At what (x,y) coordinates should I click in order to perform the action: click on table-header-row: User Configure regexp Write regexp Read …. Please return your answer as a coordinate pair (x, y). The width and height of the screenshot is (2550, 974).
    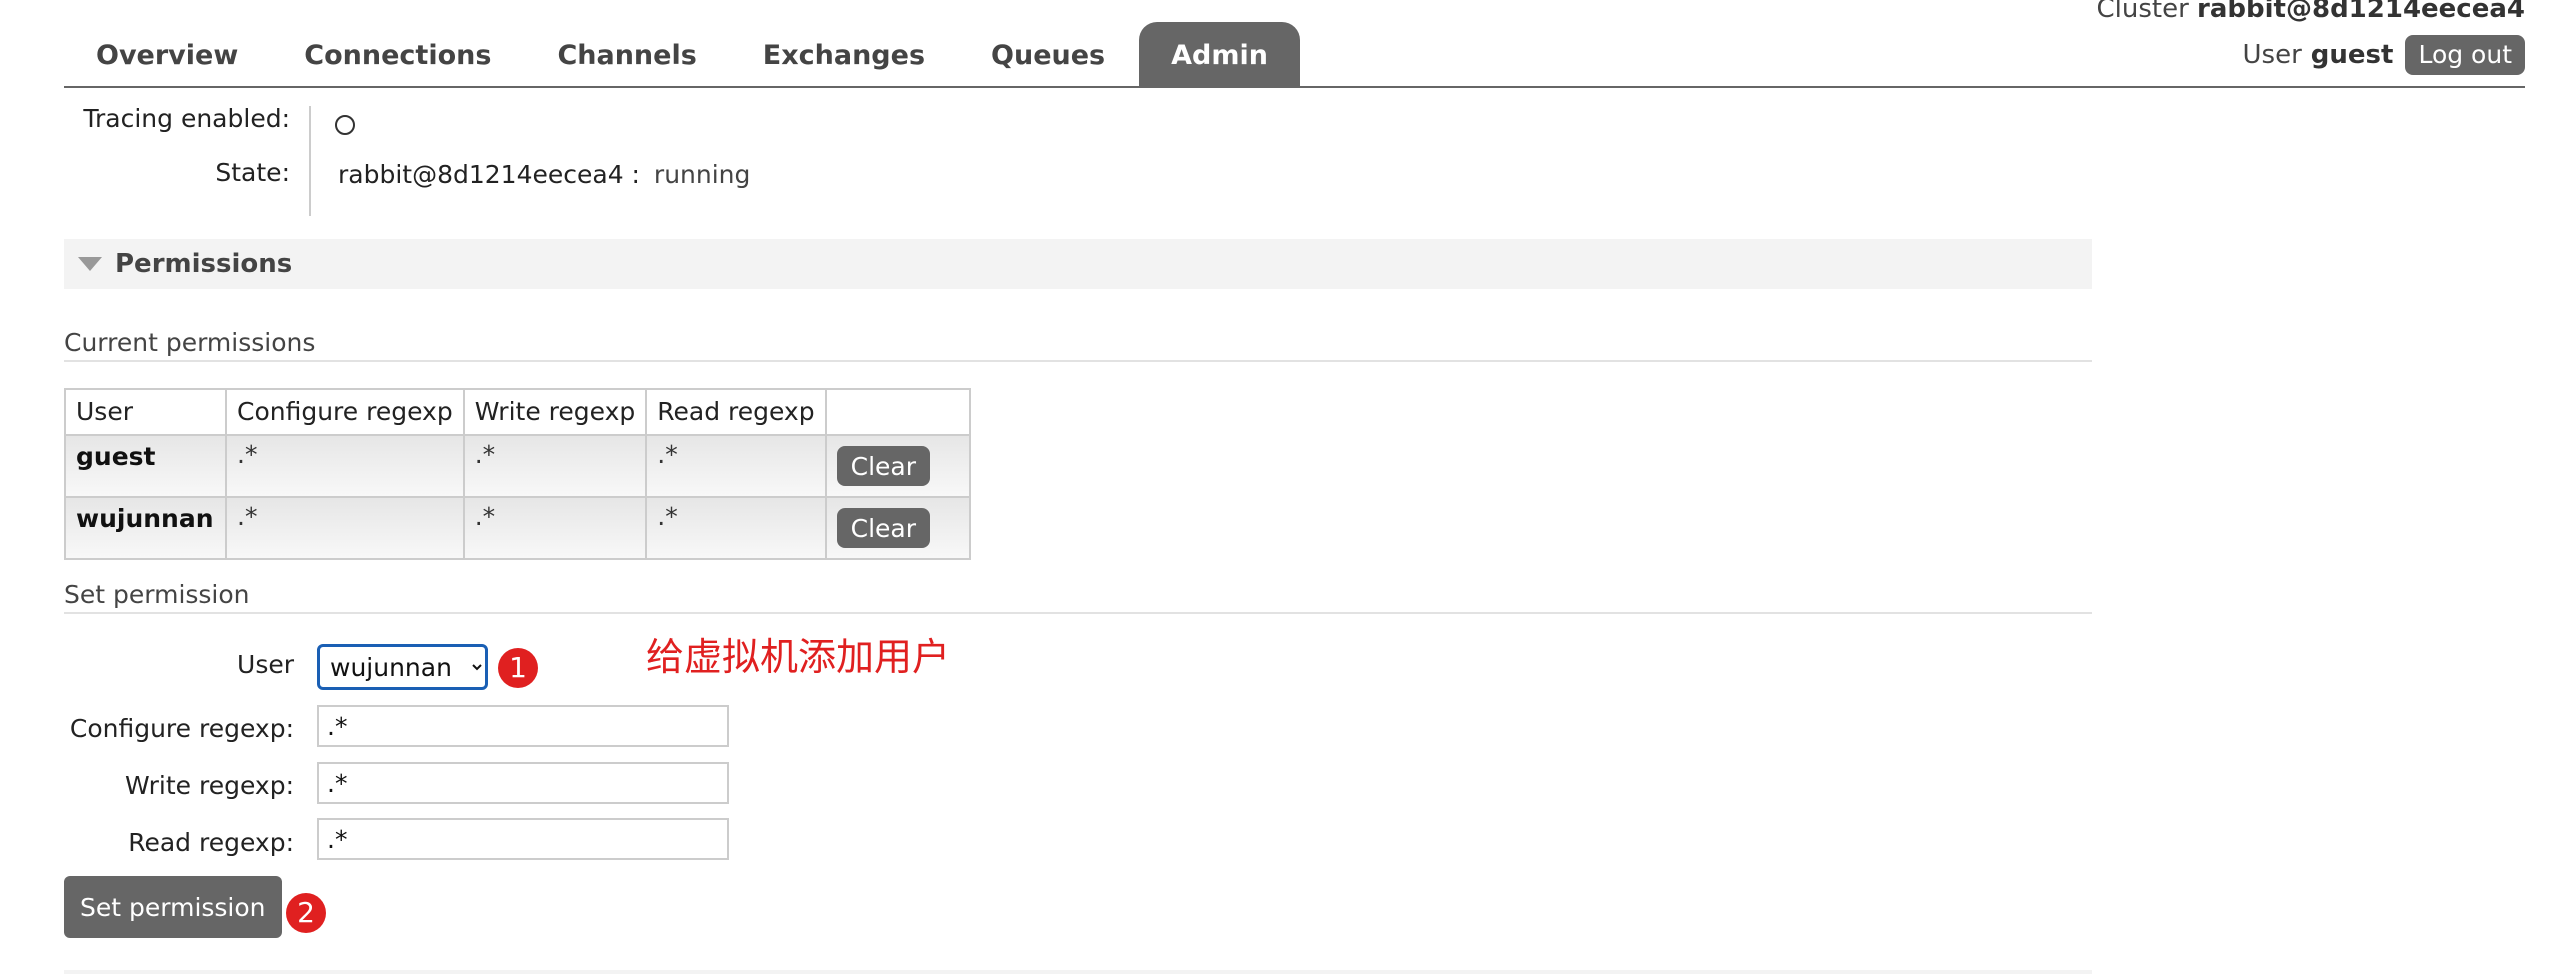
    Looking at the image, I should click on (517, 412).